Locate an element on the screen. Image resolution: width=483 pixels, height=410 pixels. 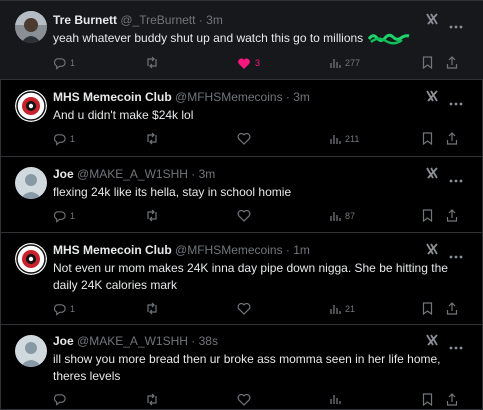
like-button: 3 is located at coordinates (248, 63).